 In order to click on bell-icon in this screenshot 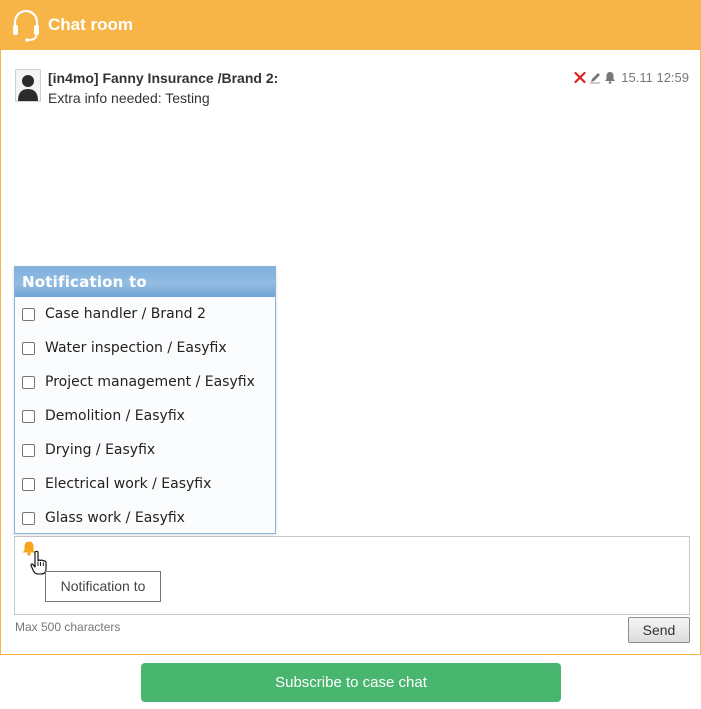, I will do `click(610, 77)`.